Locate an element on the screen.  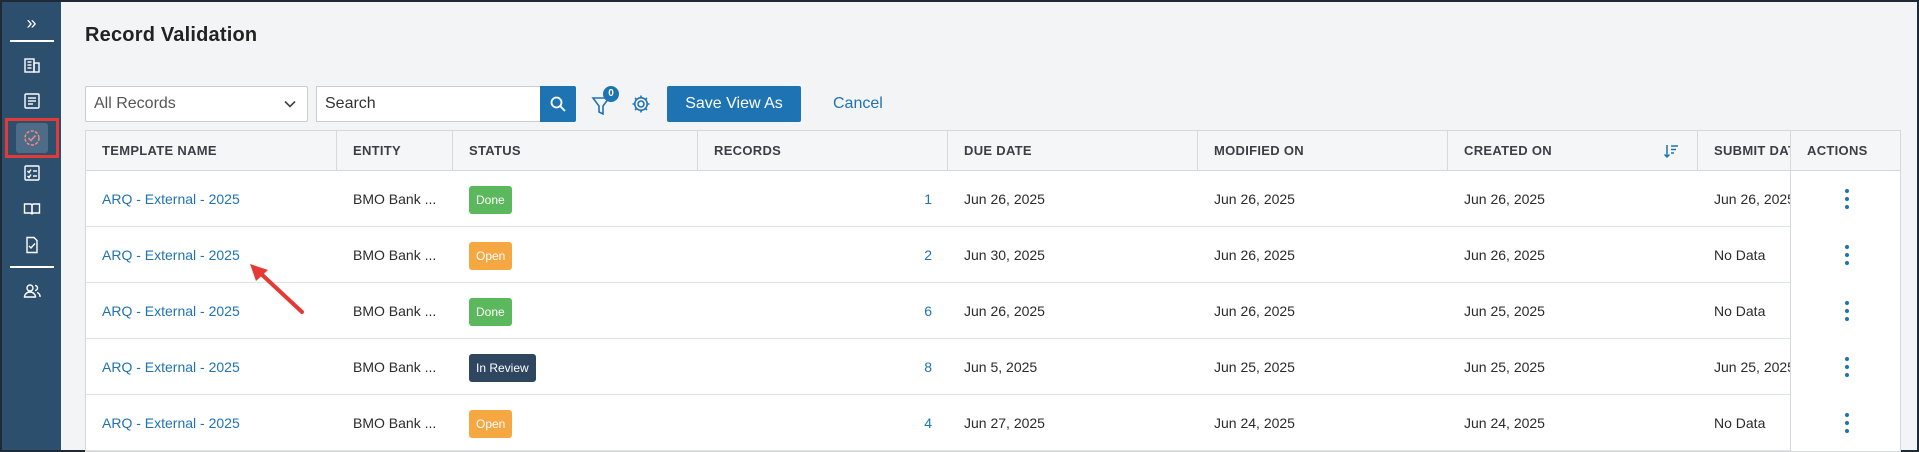
column-header-due-date: DUE DATE is located at coordinates (1073, 151).